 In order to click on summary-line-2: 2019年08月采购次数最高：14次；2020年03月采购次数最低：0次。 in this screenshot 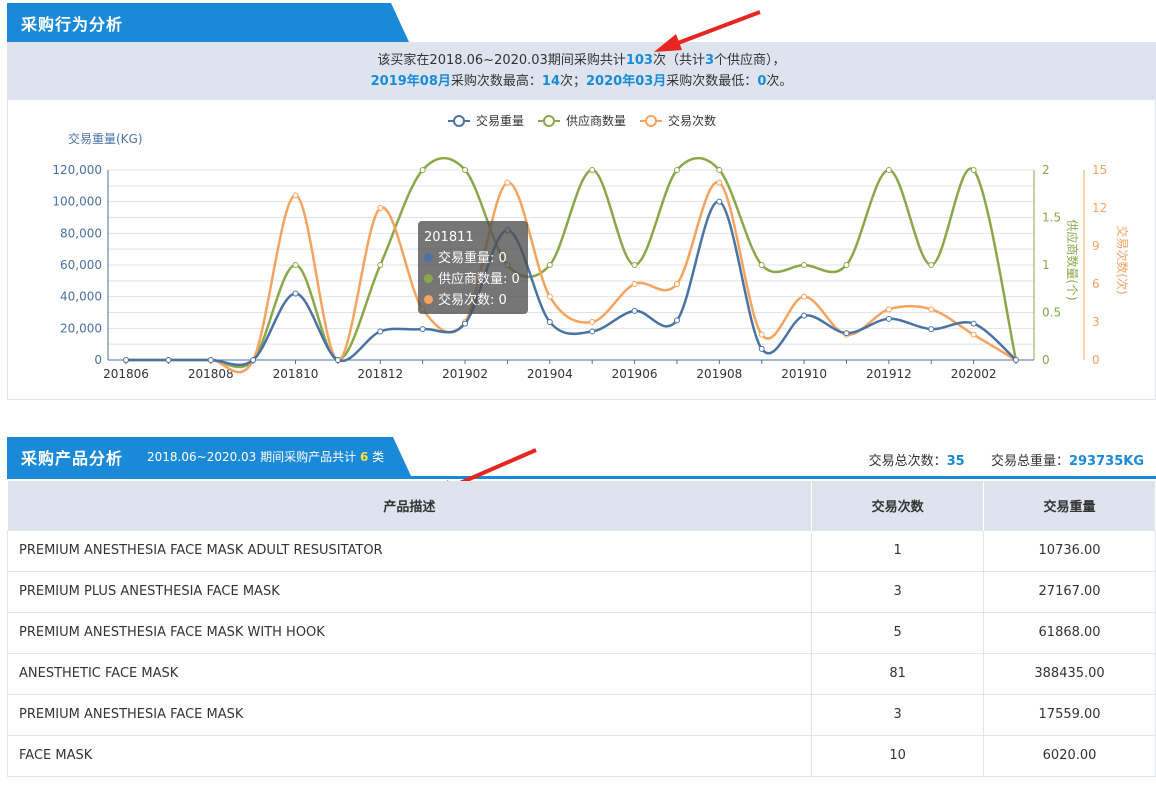, I will do `click(581, 81)`.